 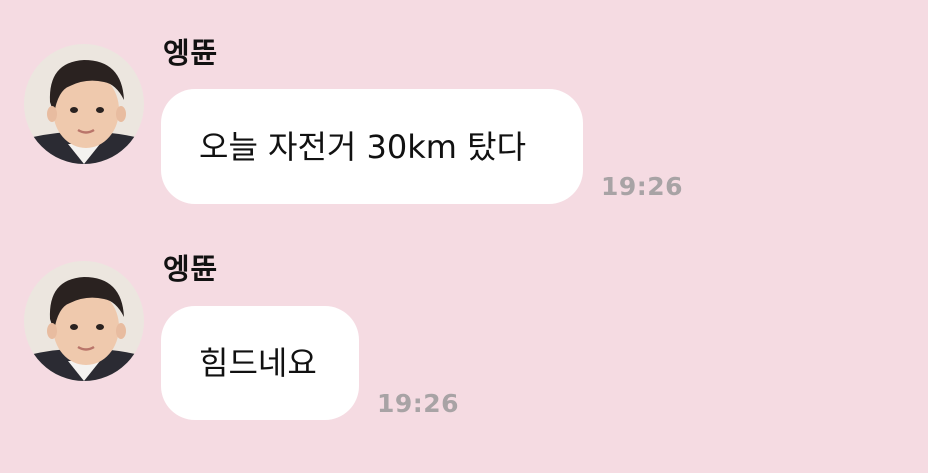 I want to click on message-bubble: 힘드네요, so click(x=260, y=363).